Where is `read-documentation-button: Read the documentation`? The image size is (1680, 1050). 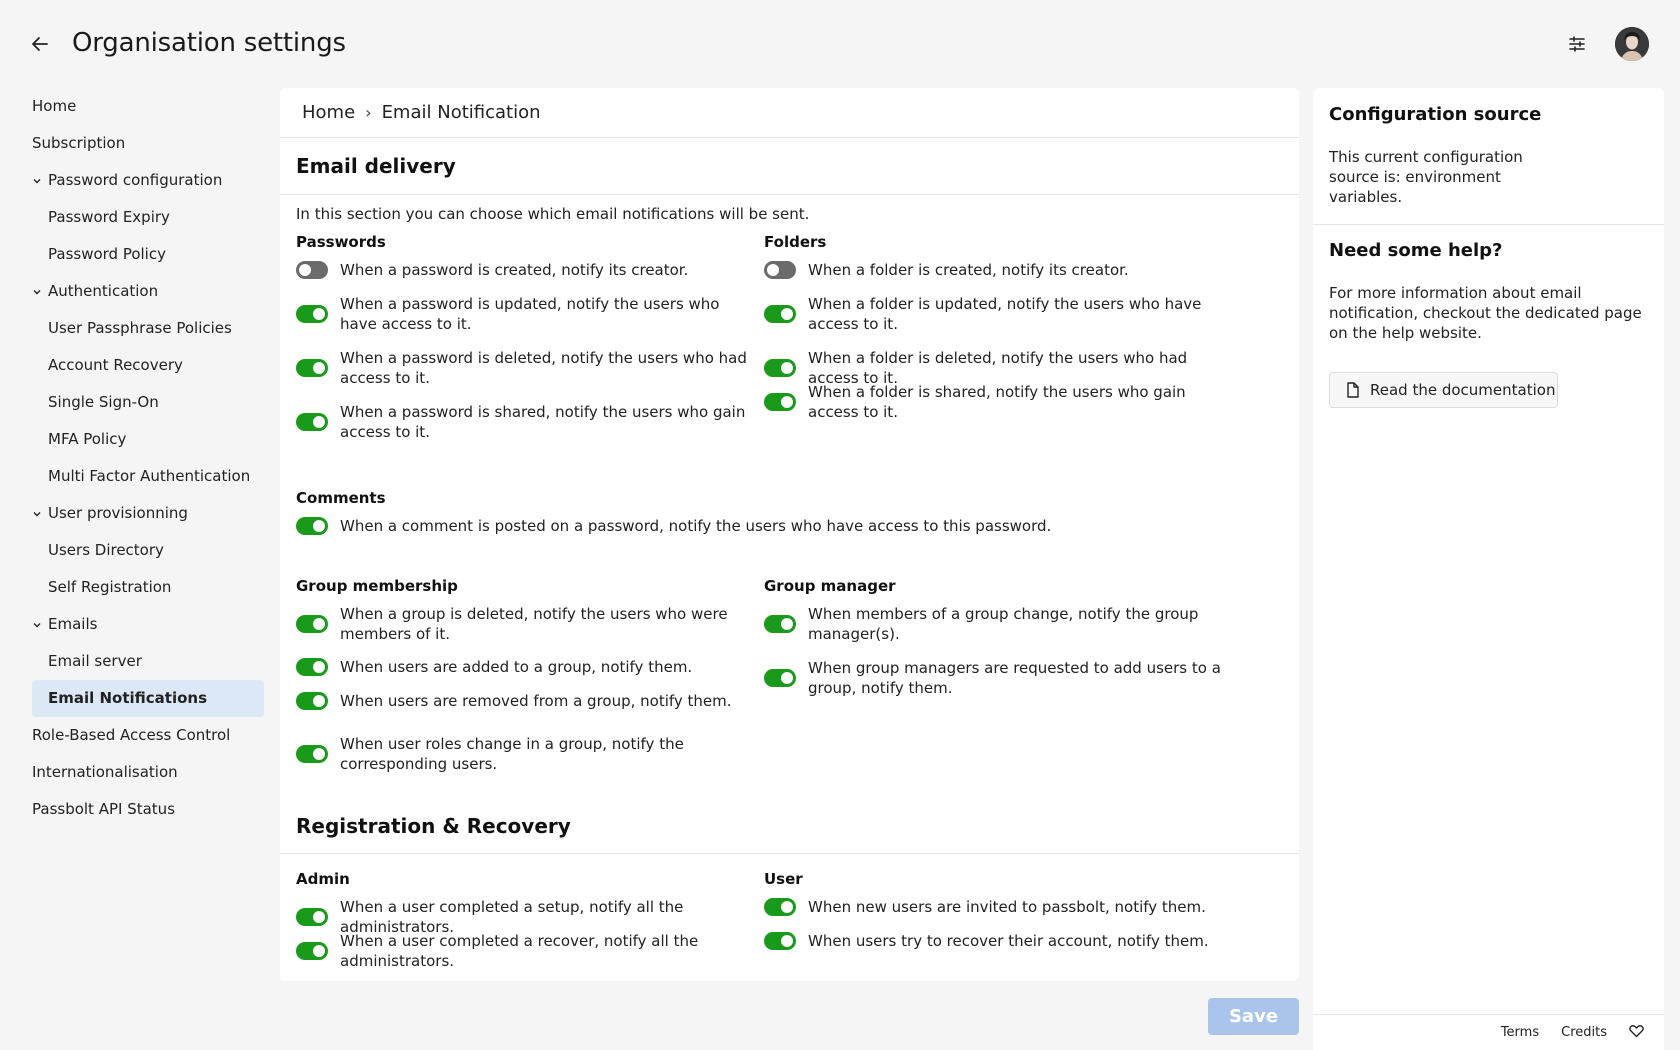 read-documentation-button: Read the documentation is located at coordinates (1443, 390).